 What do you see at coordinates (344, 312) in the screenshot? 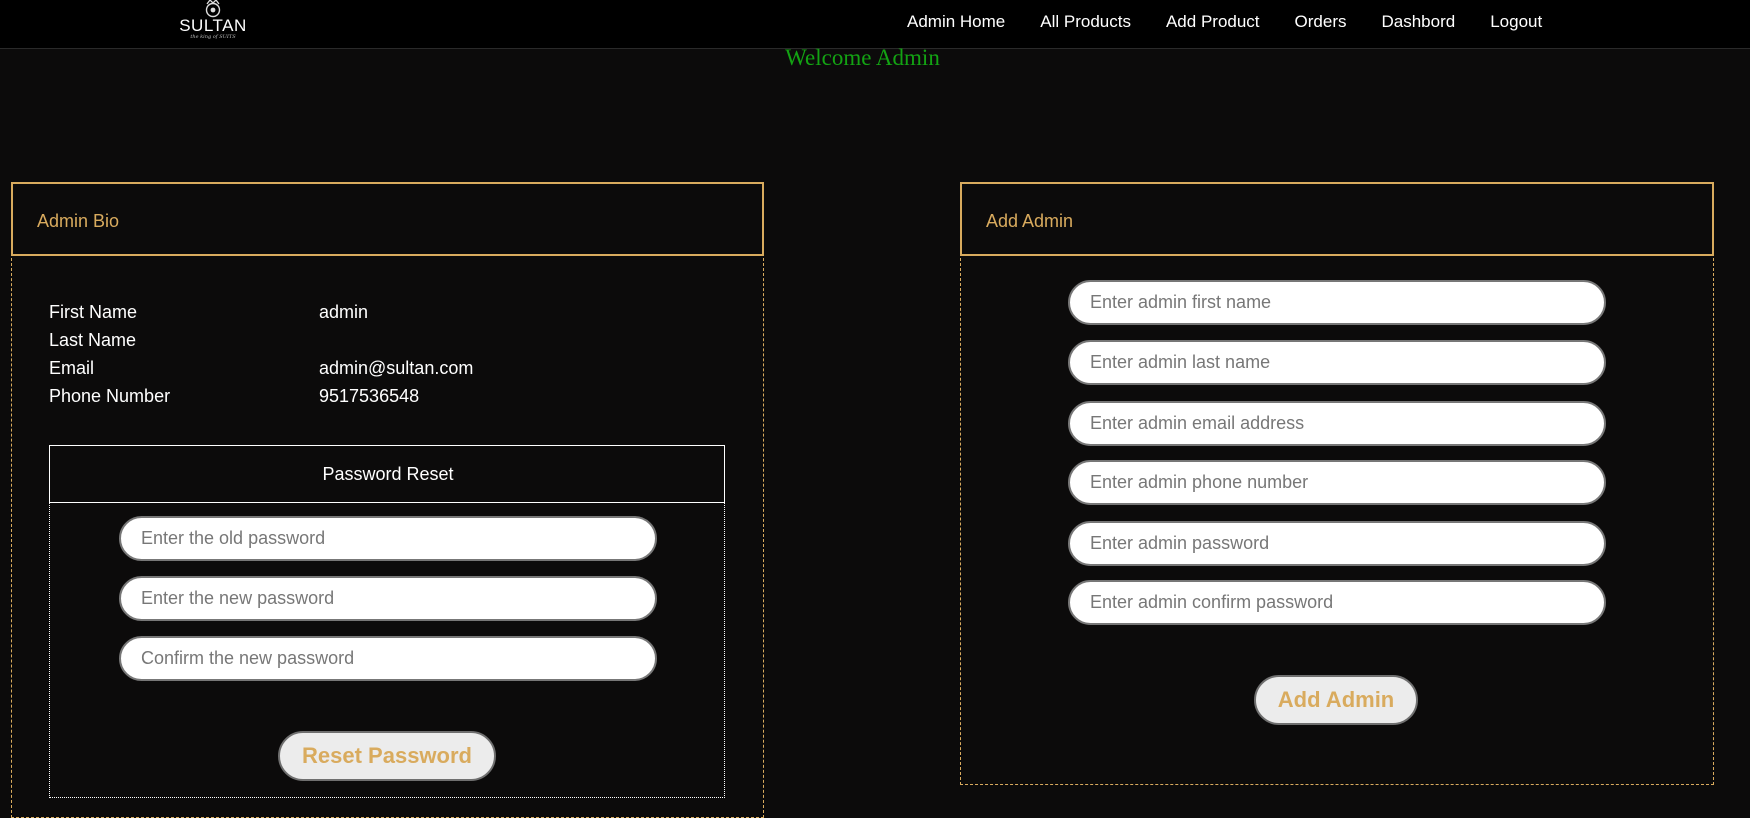
I see `first-name-value: admin` at bounding box center [344, 312].